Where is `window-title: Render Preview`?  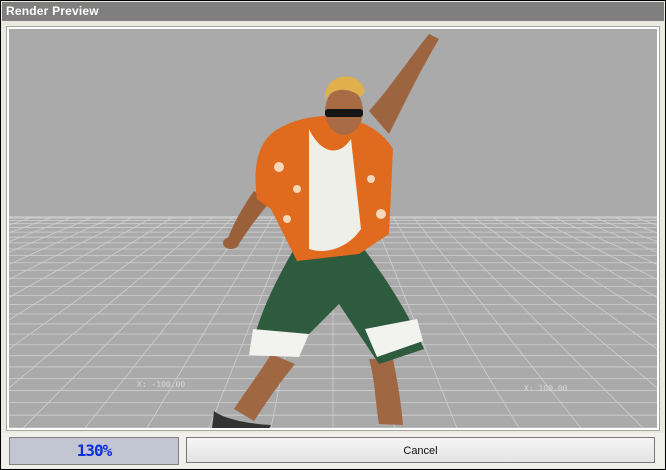
window-title: Render Preview is located at coordinates (52, 11).